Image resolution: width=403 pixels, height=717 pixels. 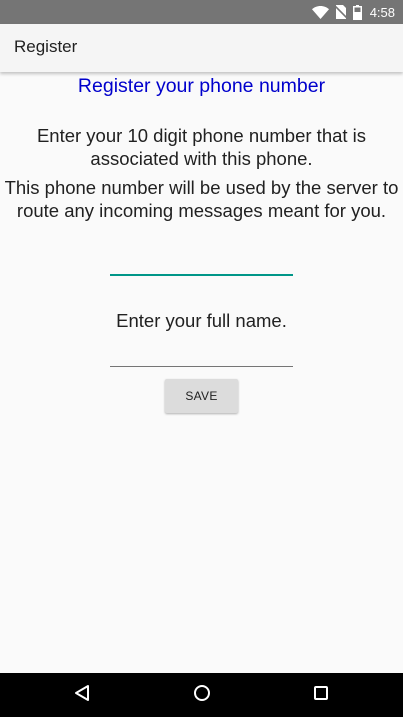 I want to click on form-heading: Register your phone number, so click(x=201, y=86).